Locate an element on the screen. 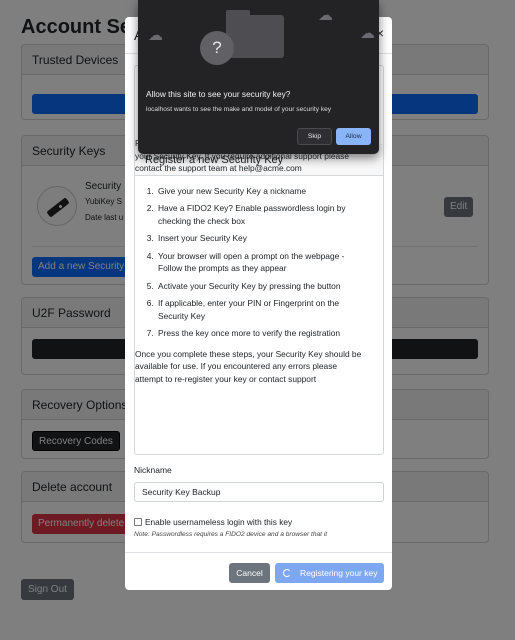 The width and height of the screenshot is (515, 640). registering-key-button: Registering your key is located at coordinates (329, 573).